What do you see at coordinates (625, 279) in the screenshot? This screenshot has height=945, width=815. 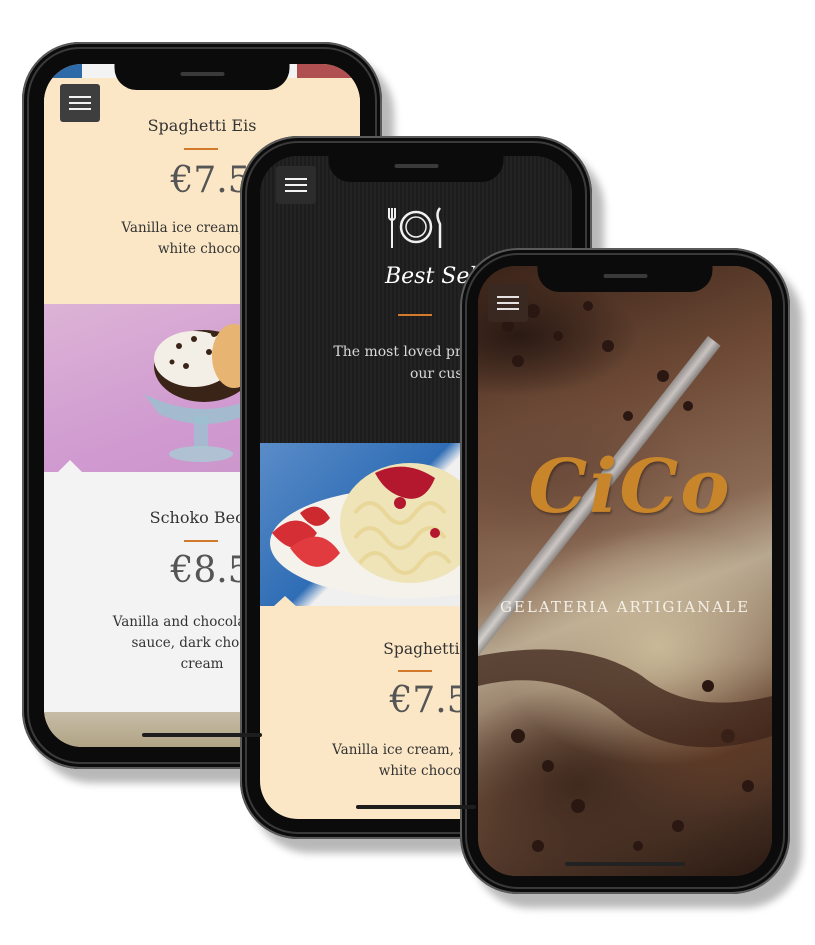 I see `phone3-notch` at bounding box center [625, 279].